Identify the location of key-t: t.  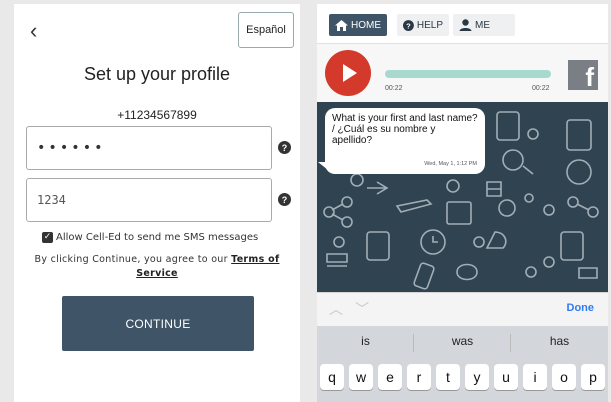
(448, 377).